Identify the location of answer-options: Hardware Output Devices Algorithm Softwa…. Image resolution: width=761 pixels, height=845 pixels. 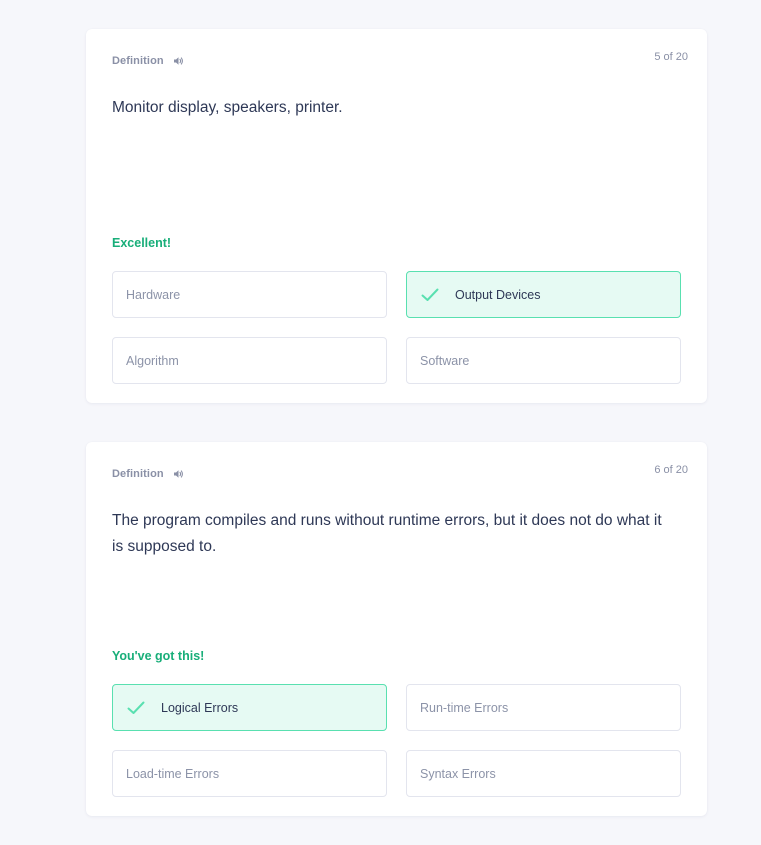
(396, 327).